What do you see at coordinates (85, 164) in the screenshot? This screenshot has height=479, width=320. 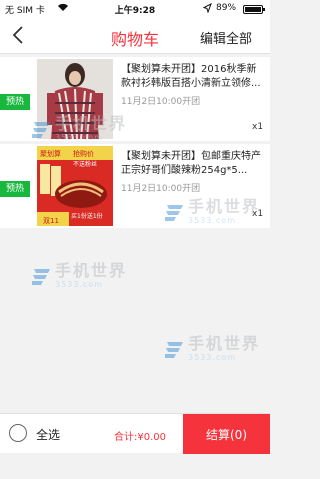 I see `thumb-sub-text: 不送粉丝` at bounding box center [85, 164].